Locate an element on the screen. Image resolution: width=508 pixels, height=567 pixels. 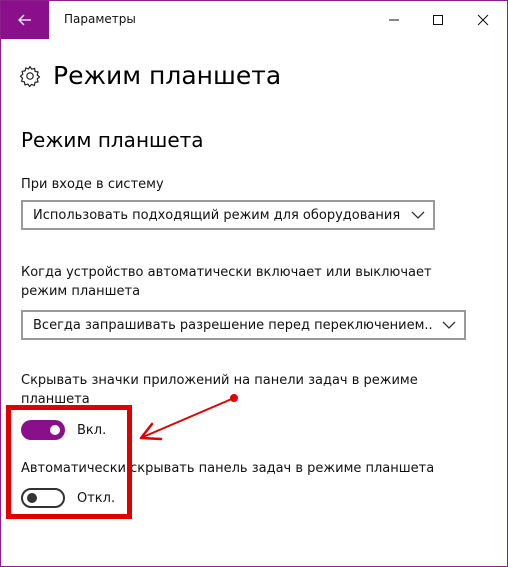
window-title: Параметры is located at coordinates (100, 19).